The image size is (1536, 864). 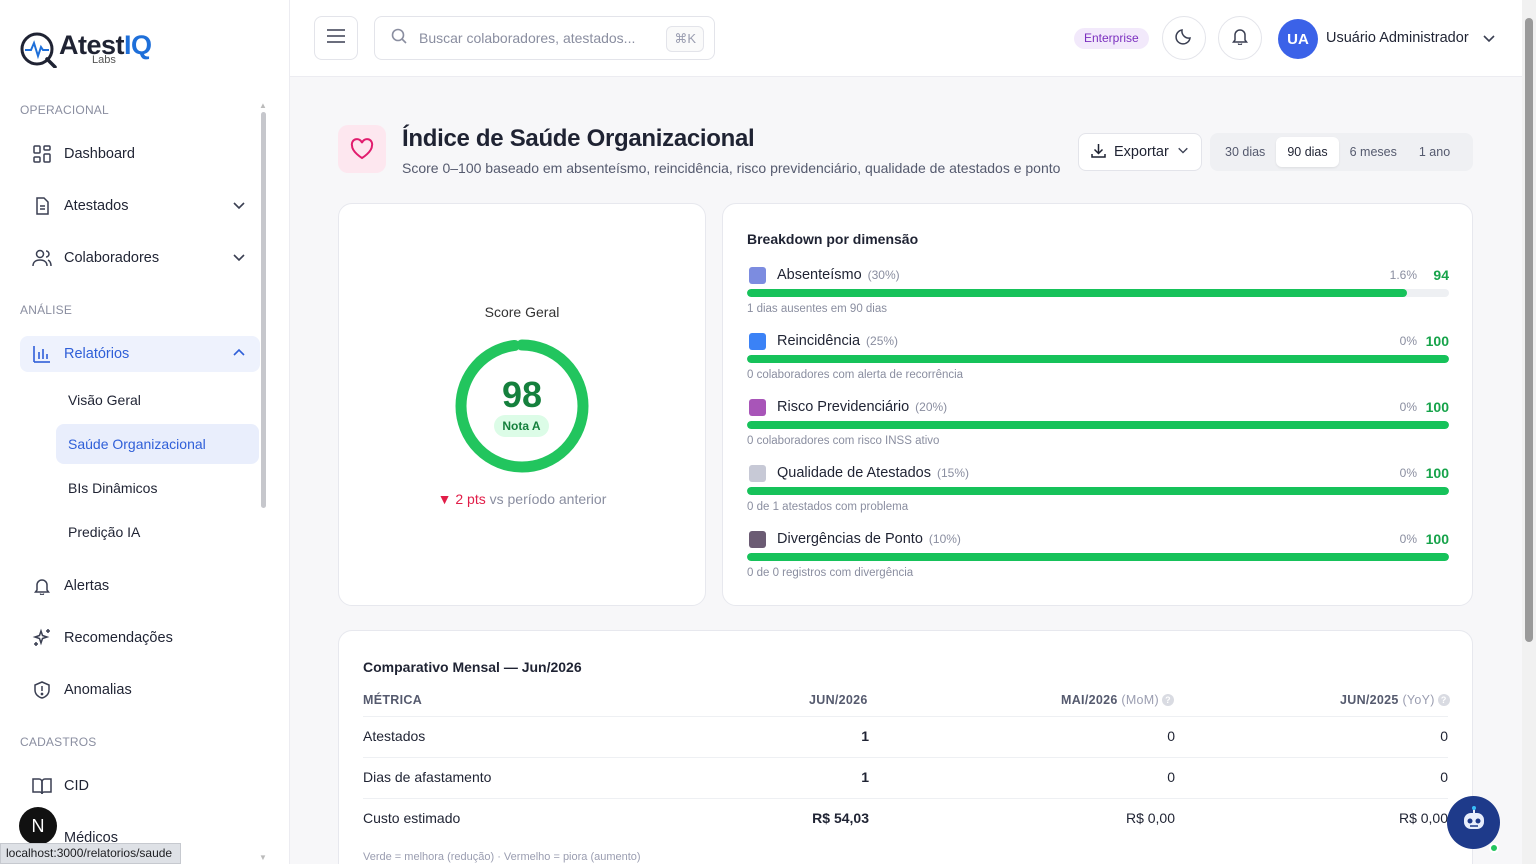 I want to click on theme-toggle-button, so click(x=1184, y=38).